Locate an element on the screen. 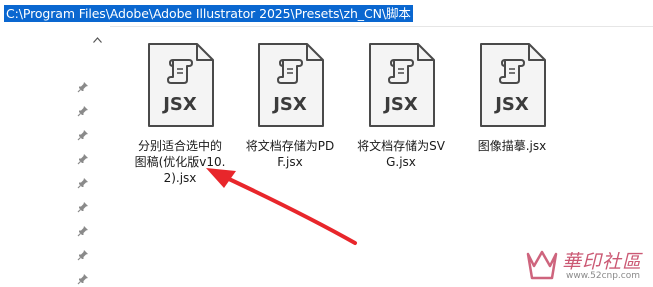 This screenshot has width=653, height=287. file-name: 分别适合选中的图稿(优化版v10.2).jsx is located at coordinates (180, 162).